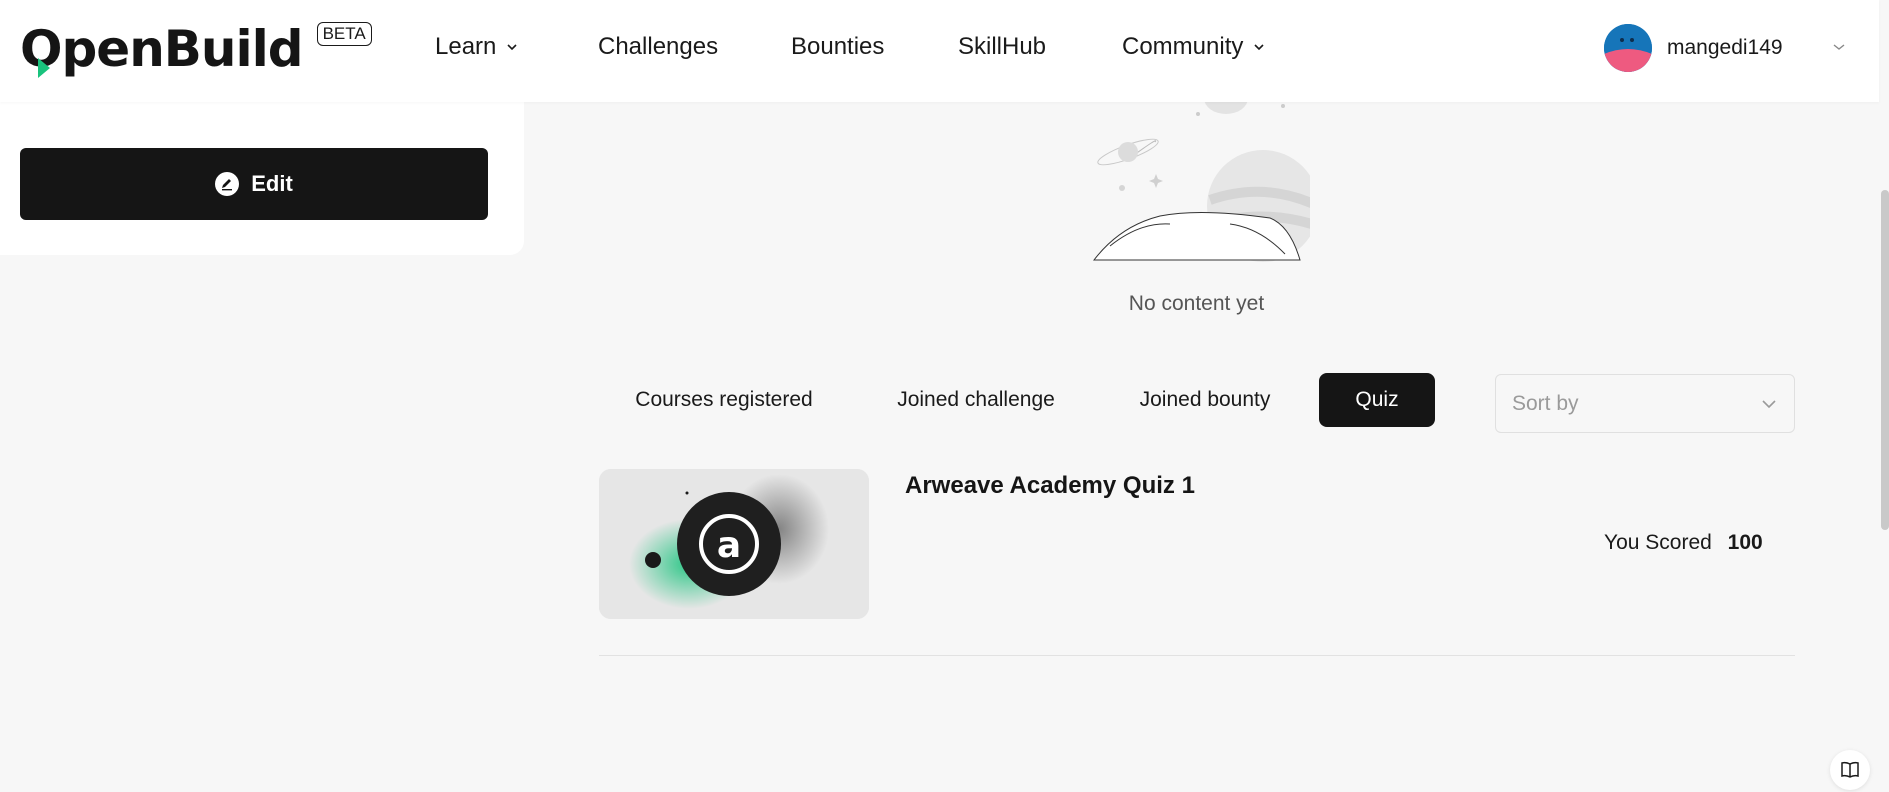  What do you see at coordinates (1885, 360) in the screenshot?
I see `scrollbar` at bounding box center [1885, 360].